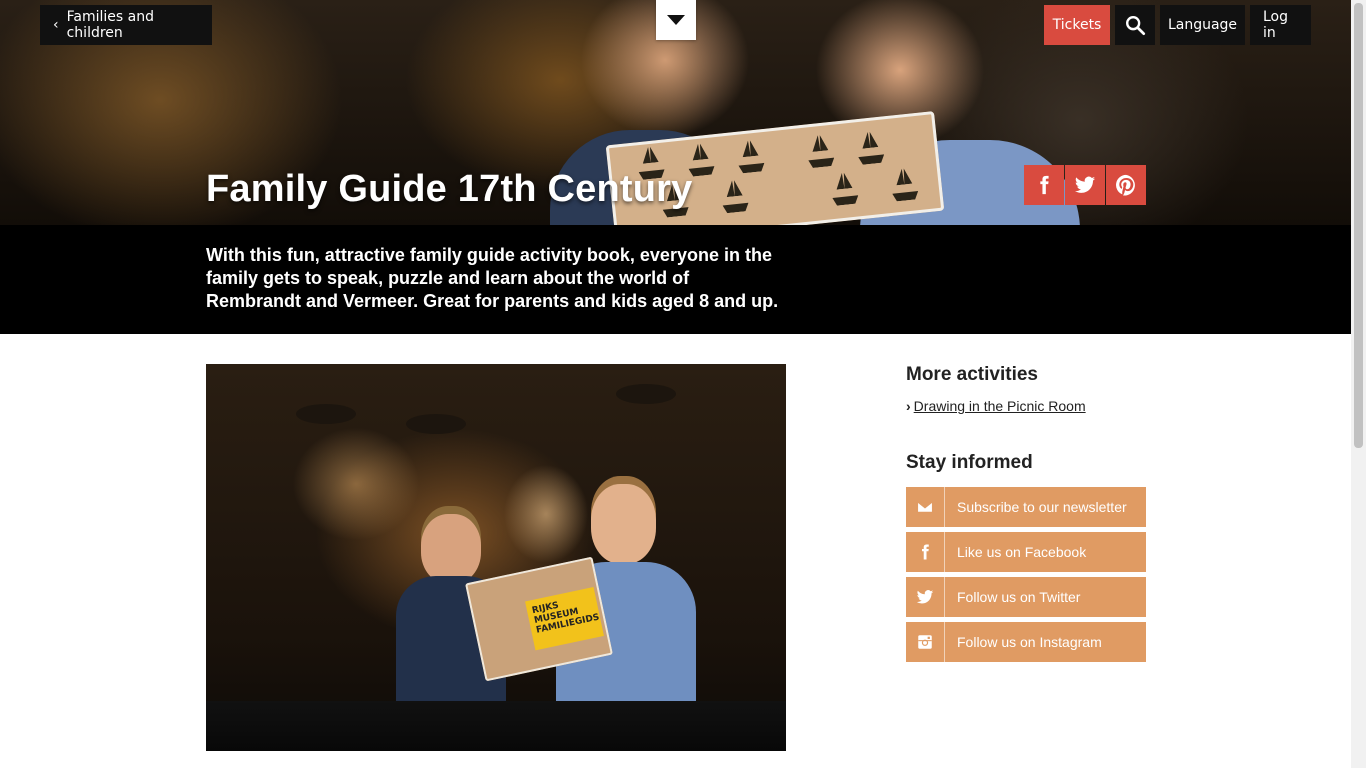  I want to click on chevron-left-icon: ‹, so click(56, 25).